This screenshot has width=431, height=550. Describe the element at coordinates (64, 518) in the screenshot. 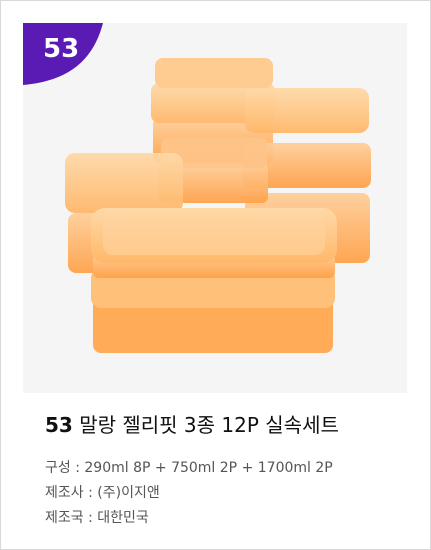

I see `spec-label: 제조국` at that location.